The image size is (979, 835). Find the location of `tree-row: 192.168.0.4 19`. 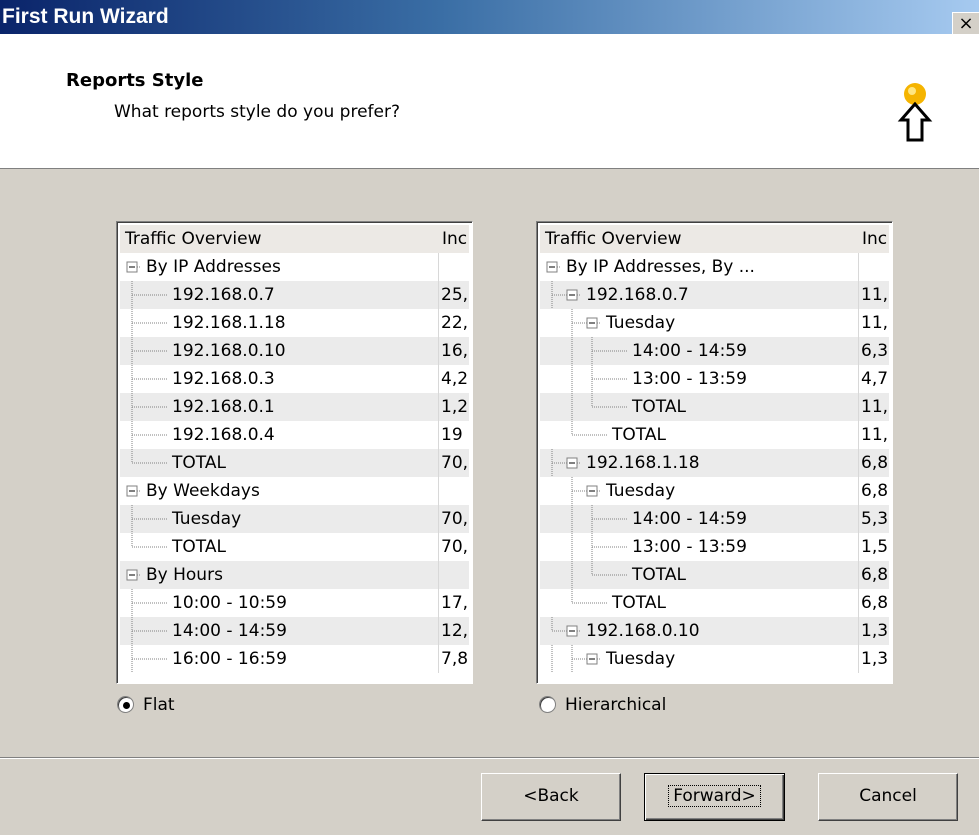

tree-row: 192.168.0.4 19 is located at coordinates (294, 435).